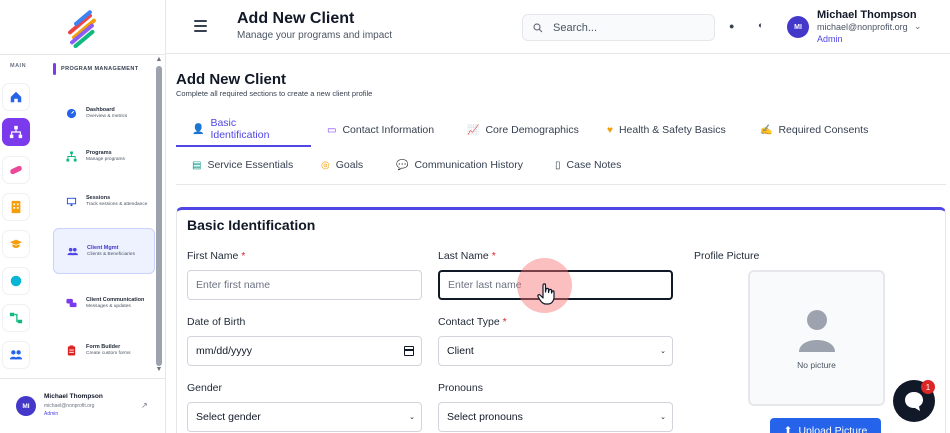 This screenshot has height=433, width=950. I want to click on sidebar-item-subtitle: Create custom forms, so click(108, 353).